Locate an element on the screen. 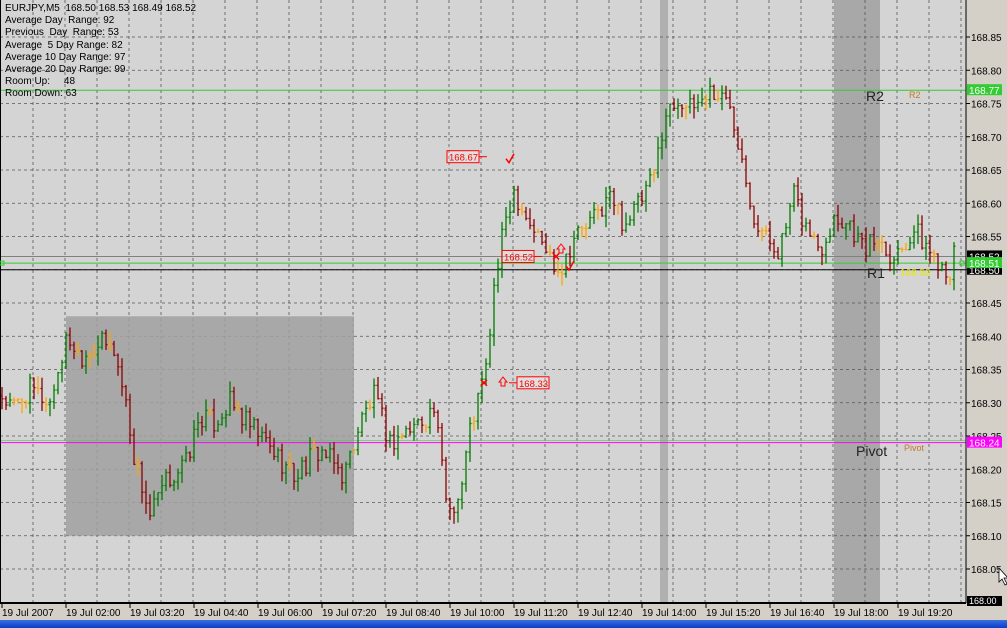 This screenshot has width=1007, height=628. r2-small-label: R2 is located at coordinates (915, 95).